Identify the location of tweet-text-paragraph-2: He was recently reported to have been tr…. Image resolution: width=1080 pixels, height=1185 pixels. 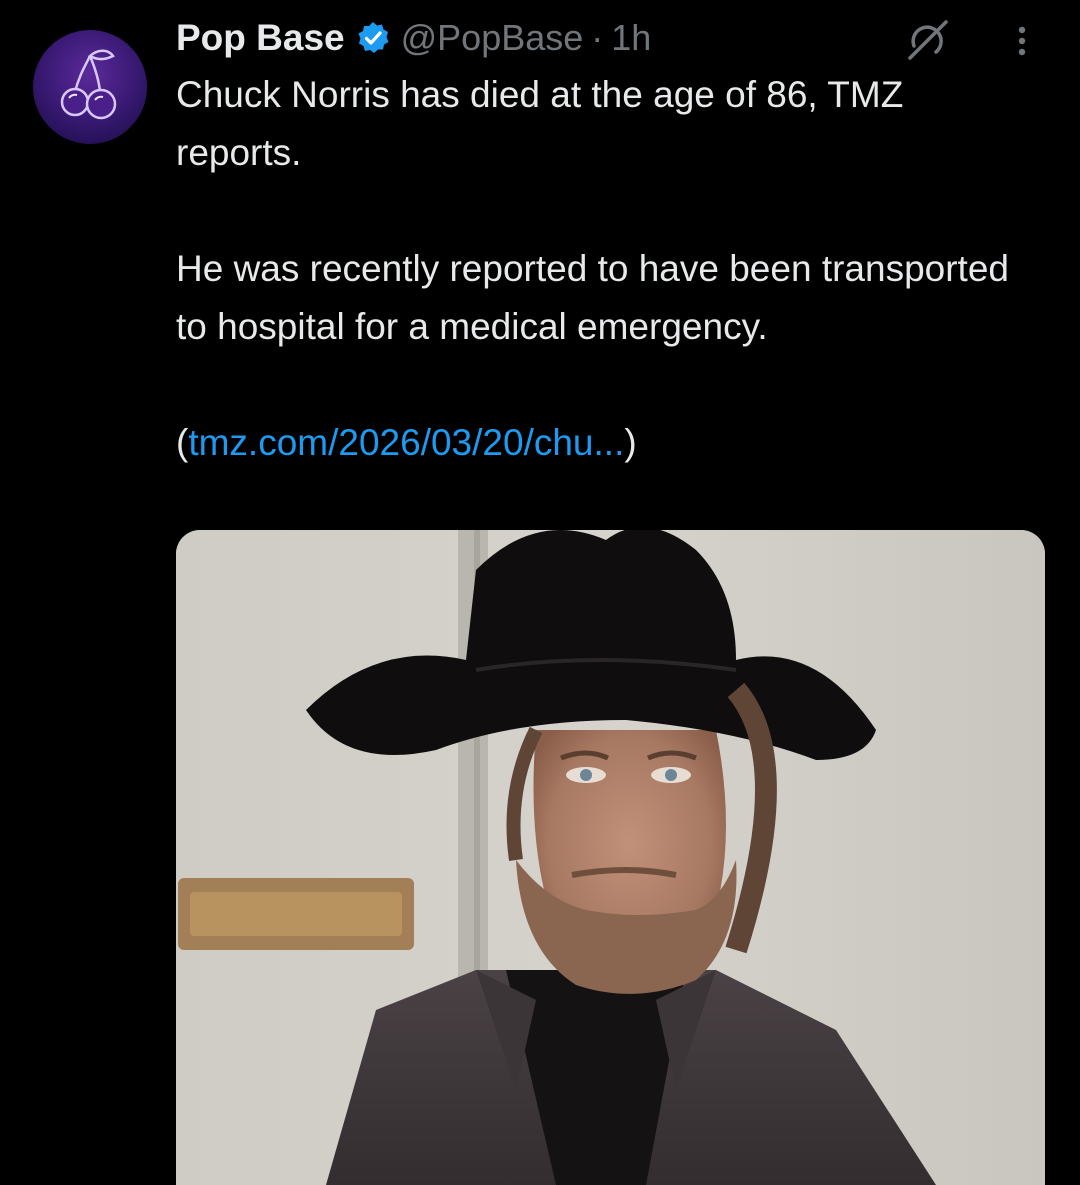
(592, 297).